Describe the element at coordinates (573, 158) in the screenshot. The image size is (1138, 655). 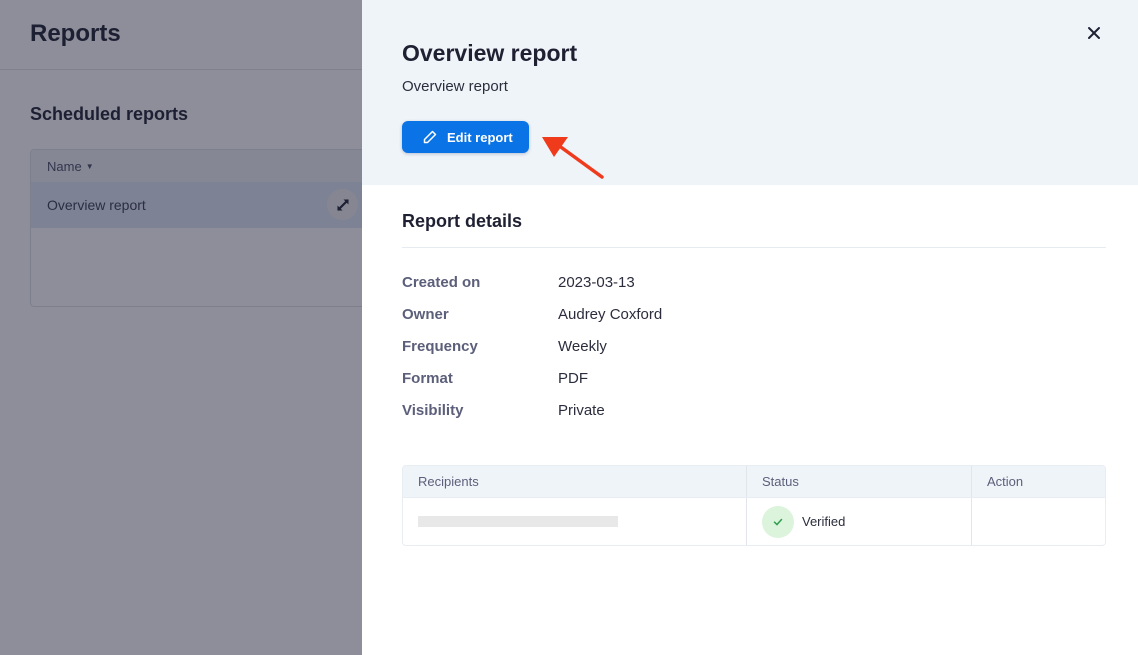
I see `annotation-arrow-icon` at that location.